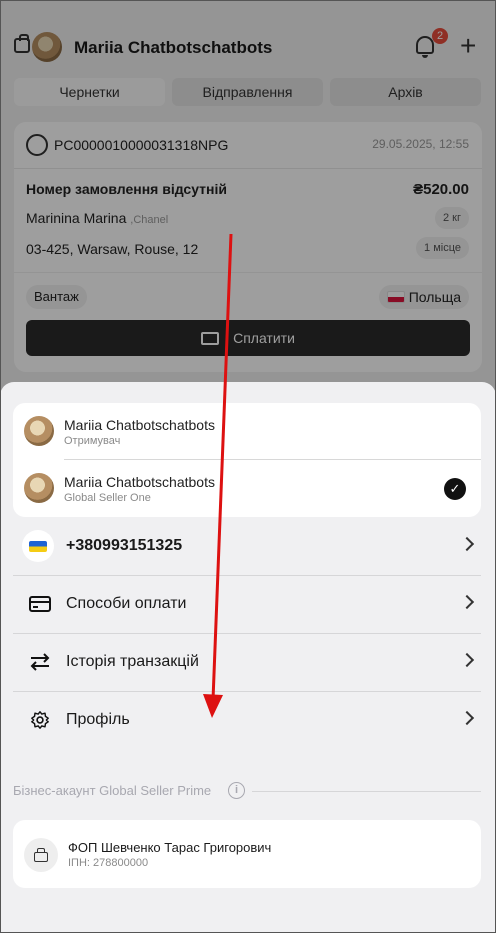  What do you see at coordinates (92, 441) in the screenshot?
I see `account-role: Отримувач` at bounding box center [92, 441].